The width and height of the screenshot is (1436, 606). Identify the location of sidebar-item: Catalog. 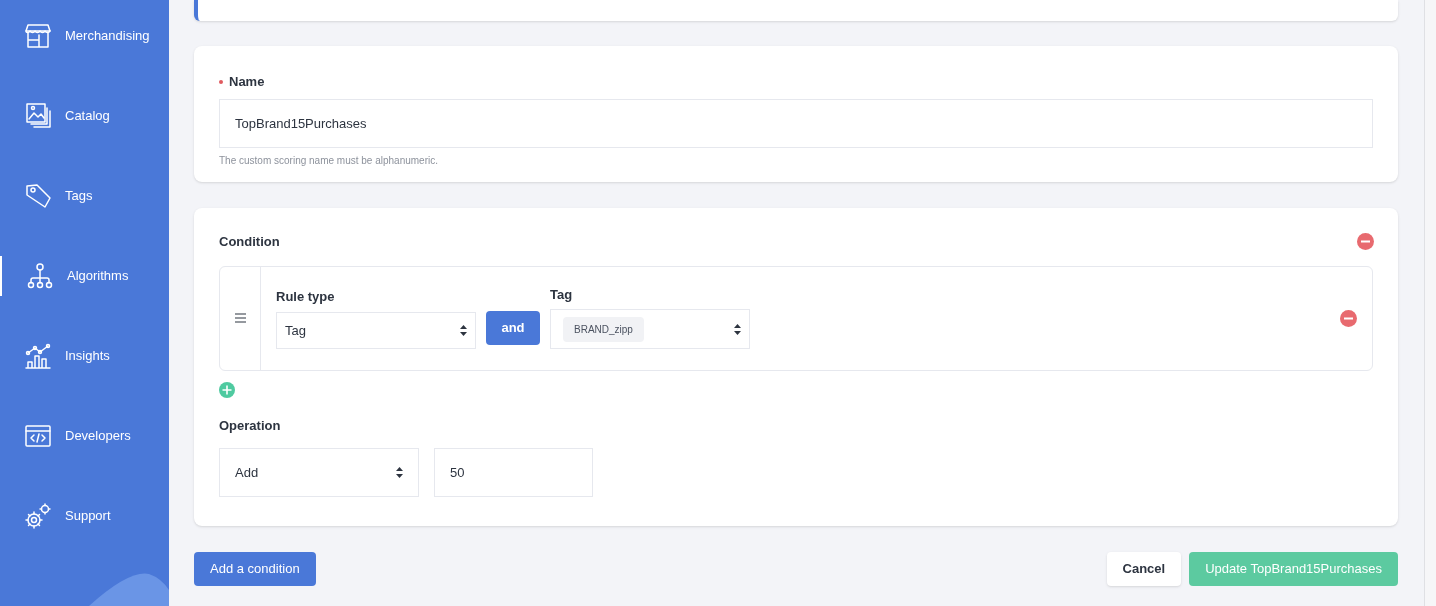
(84, 116).